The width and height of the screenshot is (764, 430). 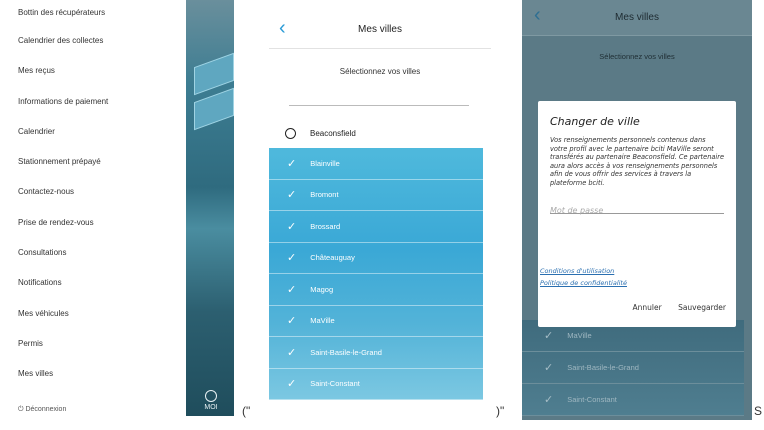 I want to click on stray-text: S, so click(x=758, y=411).